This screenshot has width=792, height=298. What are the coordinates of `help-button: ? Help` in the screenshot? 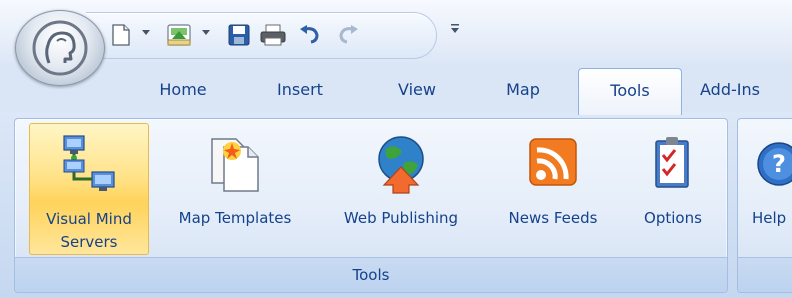 It's located at (769, 189).